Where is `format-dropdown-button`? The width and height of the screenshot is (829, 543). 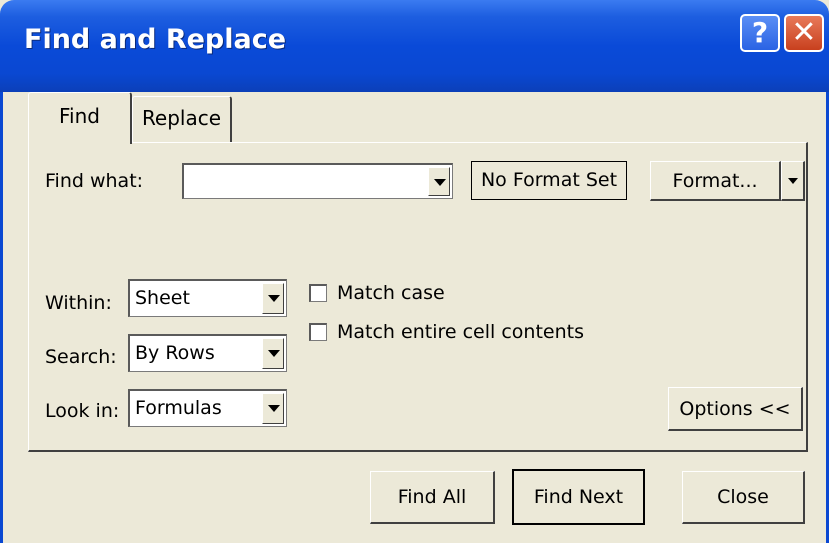 format-dropdown-button is located at coordinates (793, 181).